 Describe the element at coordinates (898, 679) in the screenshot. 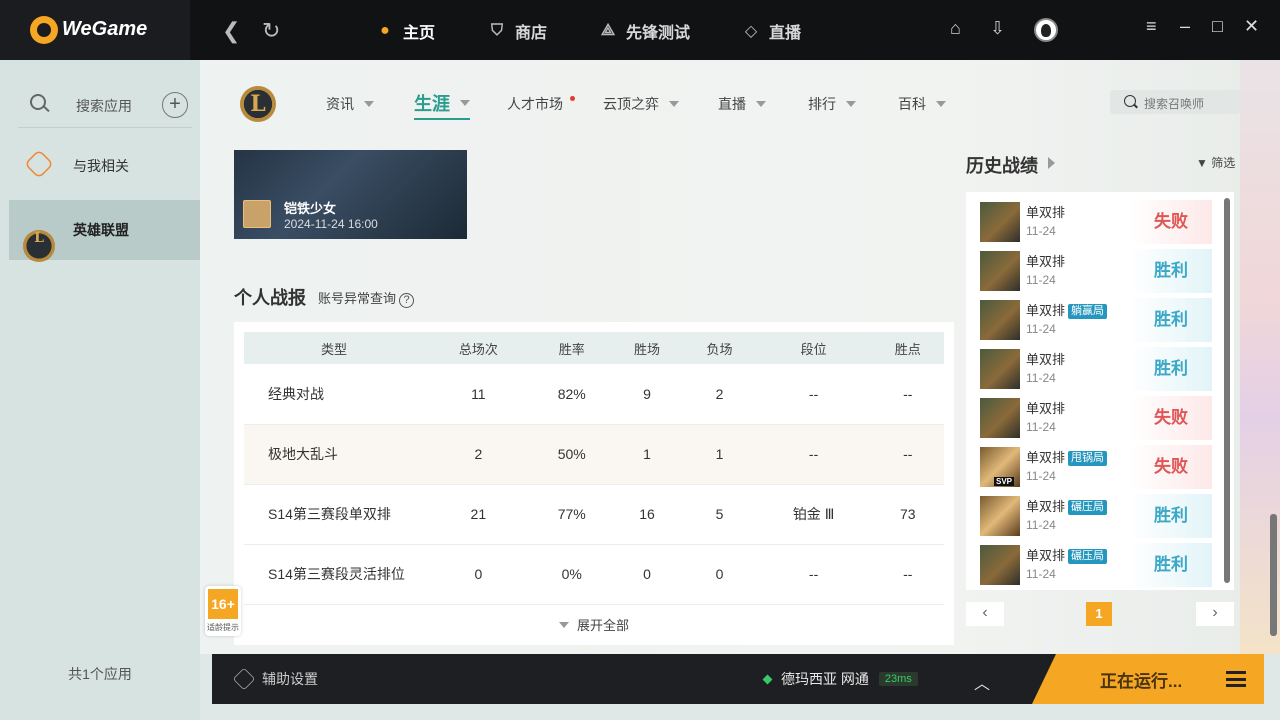

I see `ping-badge: 23ms` at that location.